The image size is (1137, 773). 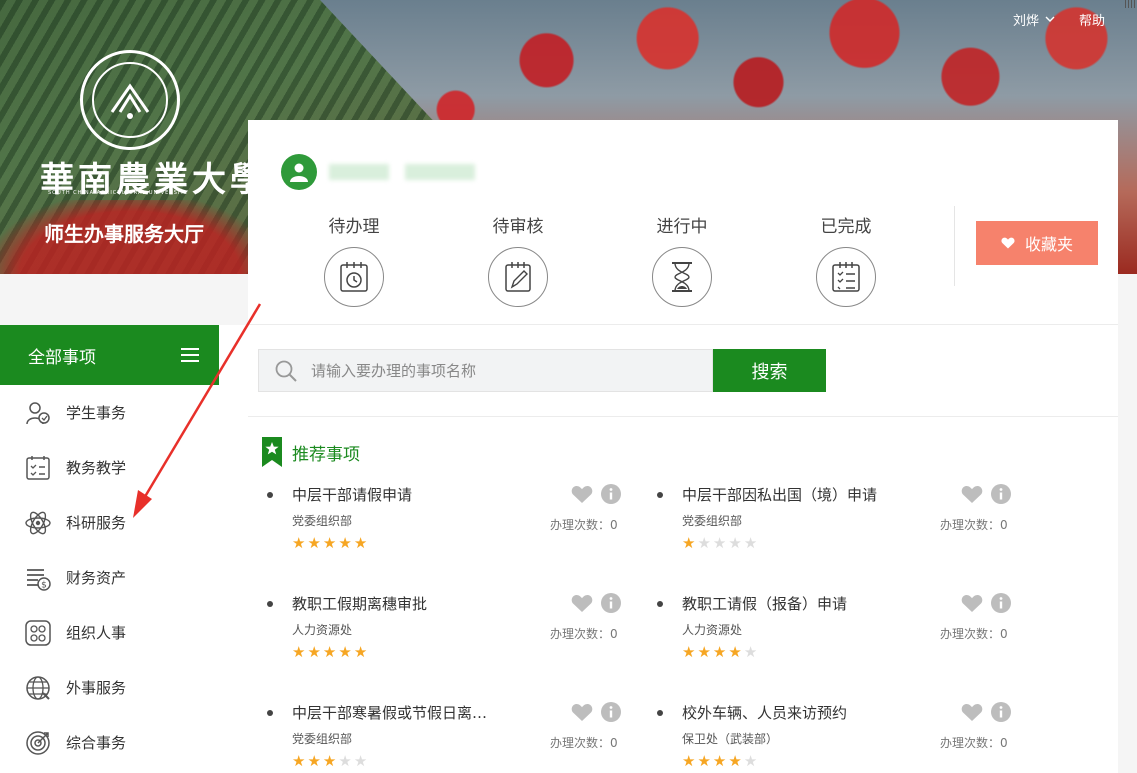 I want to click on service-dept: 人力资源处, so click(x=322, y=630).